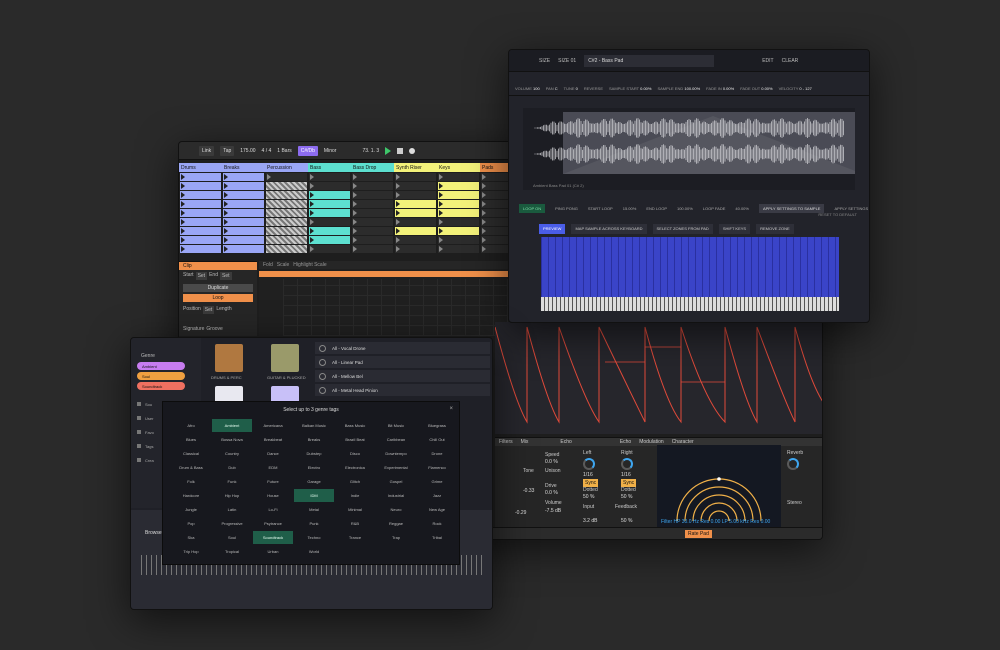  Describe the element at coordinates (437, 425) in the screenshot. I see `genre-tag-bluegrass: Bluegrass` at that location.